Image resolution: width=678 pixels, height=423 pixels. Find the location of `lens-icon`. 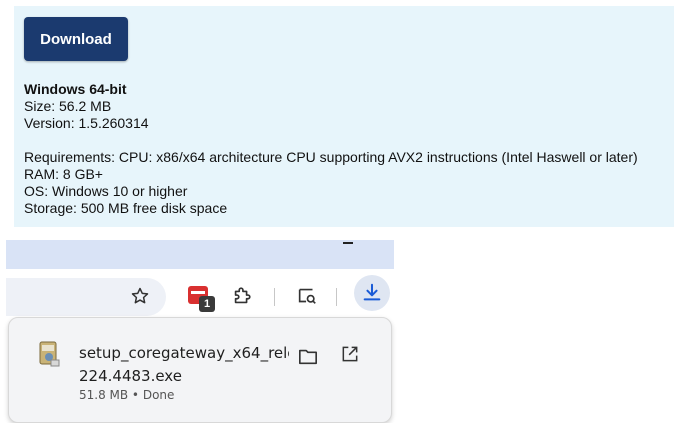

lens-icon is located at coordinates (307, 296).